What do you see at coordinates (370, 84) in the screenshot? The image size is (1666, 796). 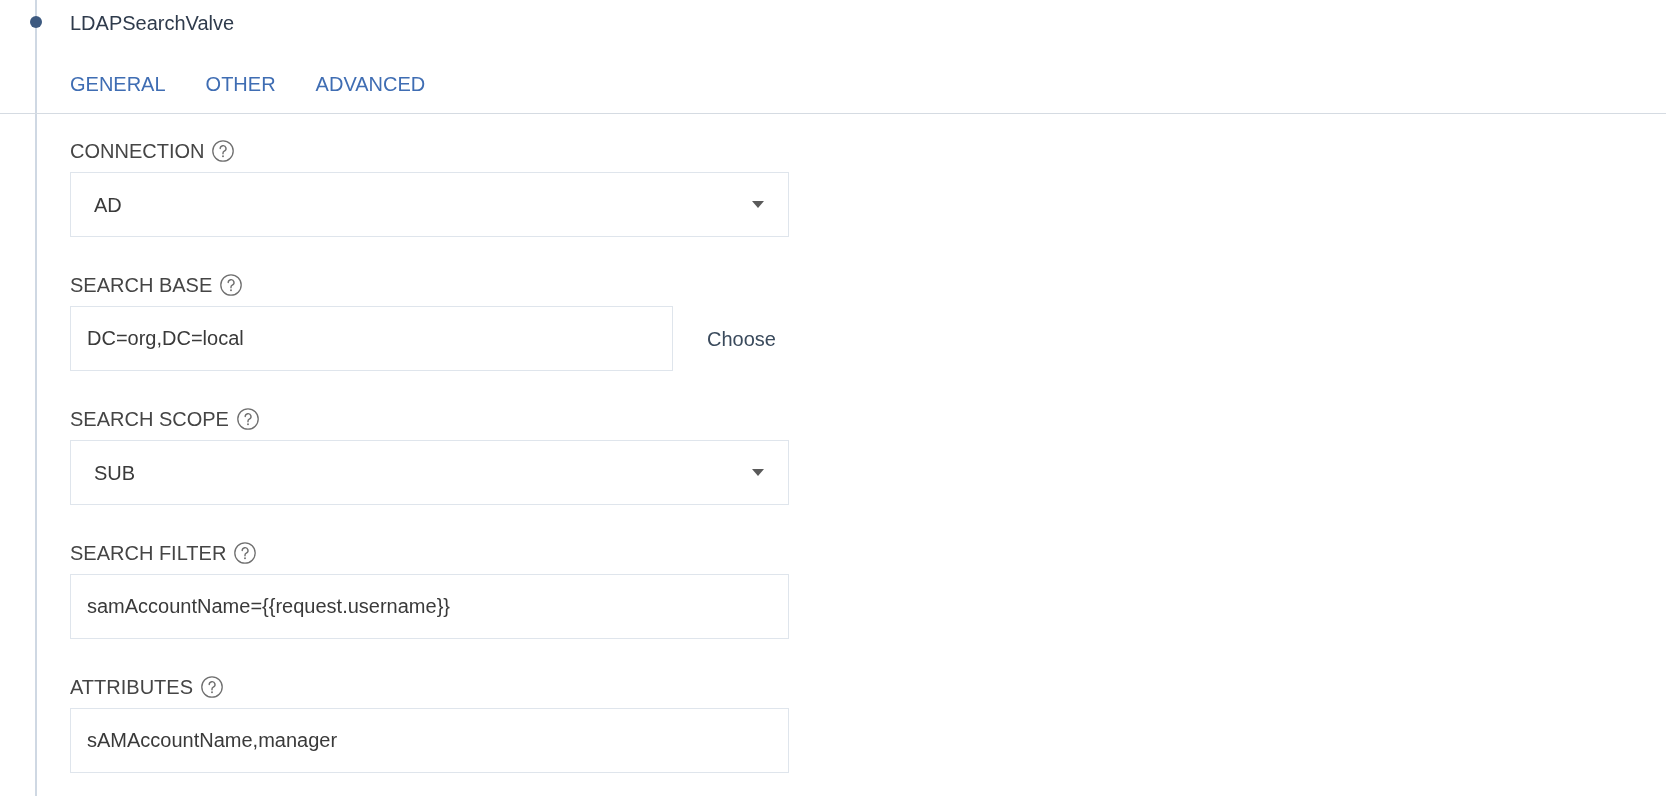 I see `tab: ADVANCED` at bounding box center [370, 84].